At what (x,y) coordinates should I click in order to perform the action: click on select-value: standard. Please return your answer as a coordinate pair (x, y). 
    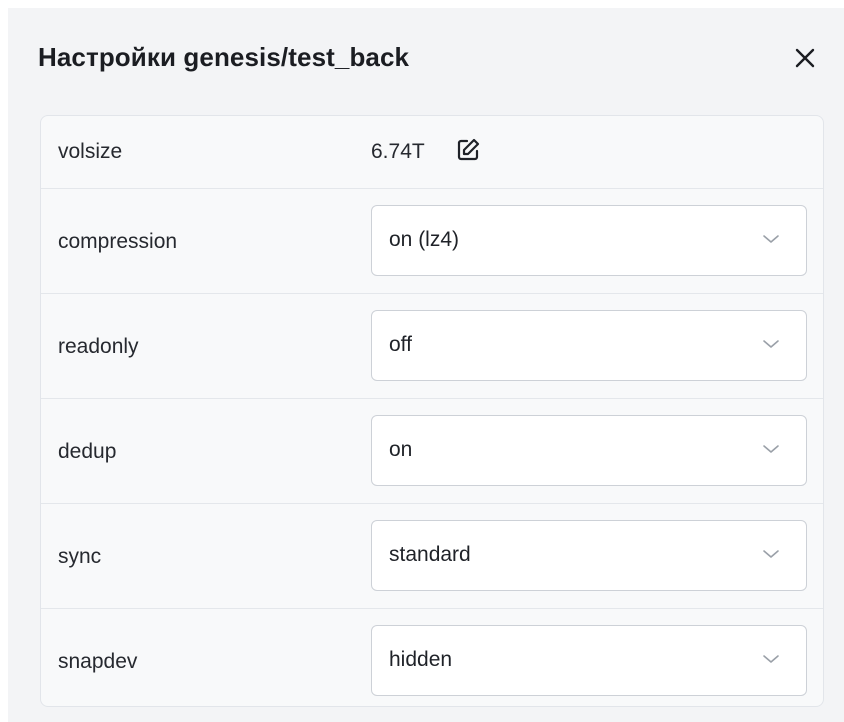
    Looking at the image, I should click on (430, 554).